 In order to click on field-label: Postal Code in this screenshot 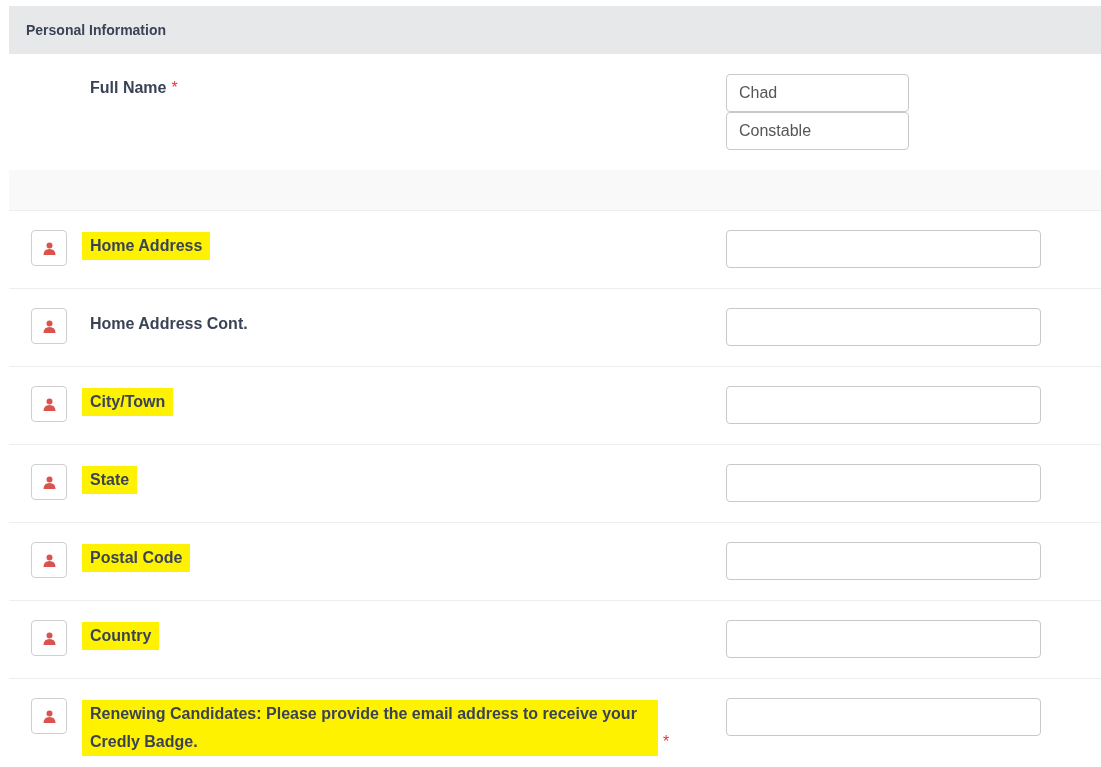, I will do `click(136, 558)`.